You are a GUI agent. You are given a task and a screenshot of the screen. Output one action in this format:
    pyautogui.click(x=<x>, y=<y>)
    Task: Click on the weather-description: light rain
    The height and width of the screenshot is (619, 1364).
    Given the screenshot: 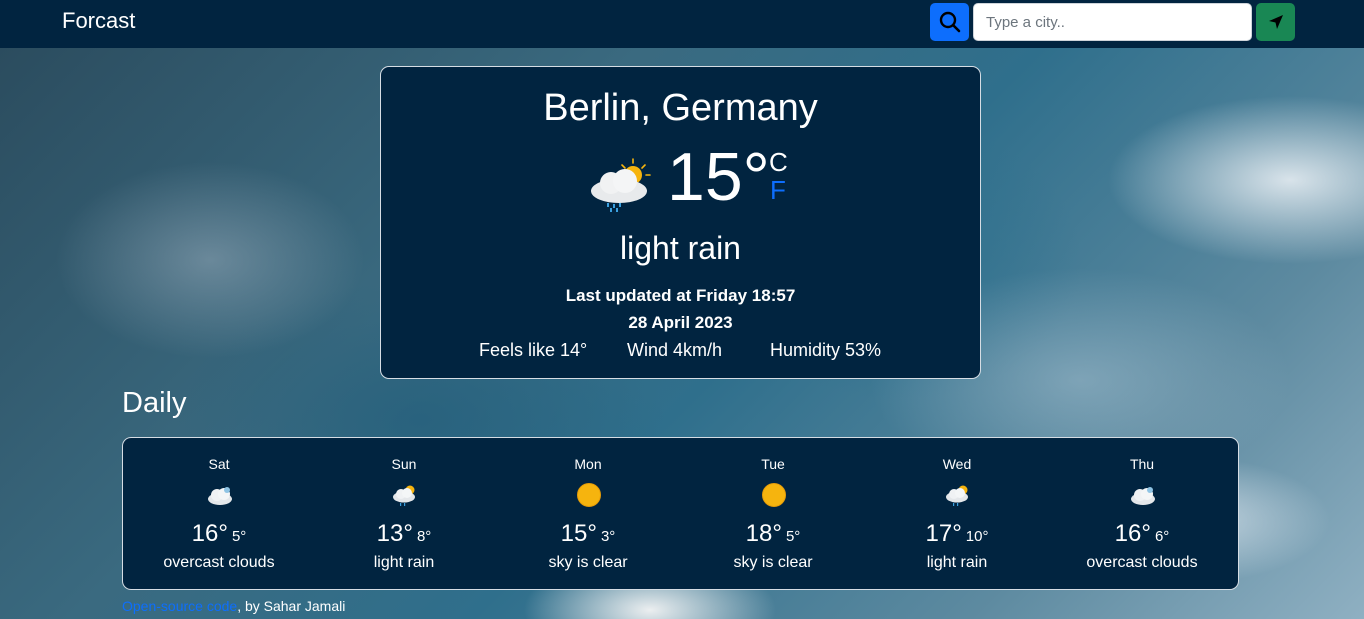 What is the action you would take?
    pyautogui.click(x=680, y=248)
    